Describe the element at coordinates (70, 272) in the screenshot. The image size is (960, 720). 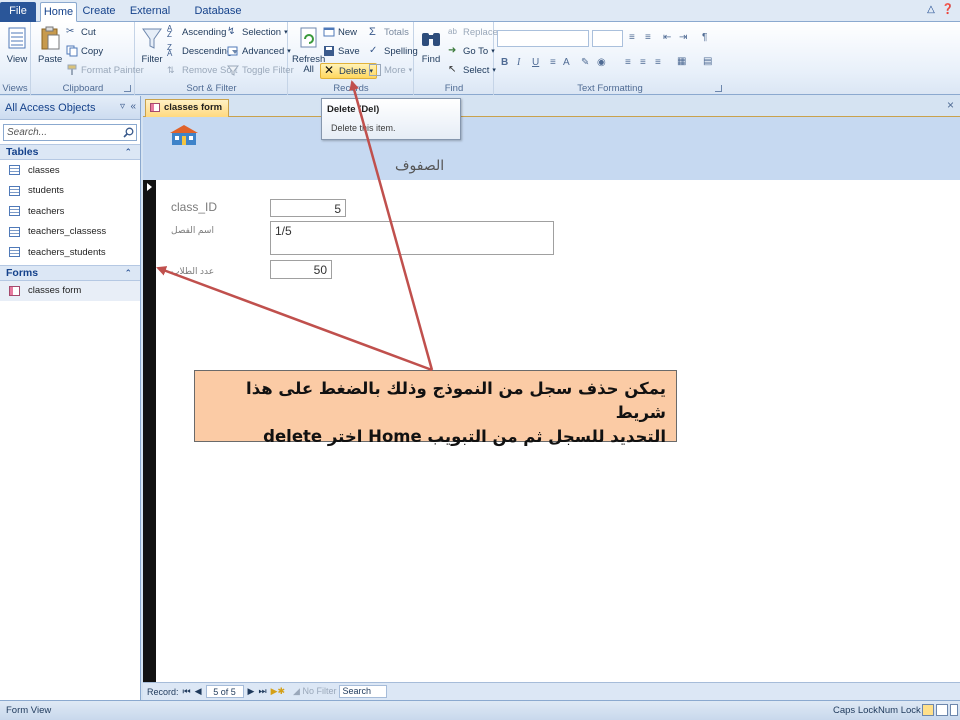
I see `forms-section-header: Forms ⌃` at that location.